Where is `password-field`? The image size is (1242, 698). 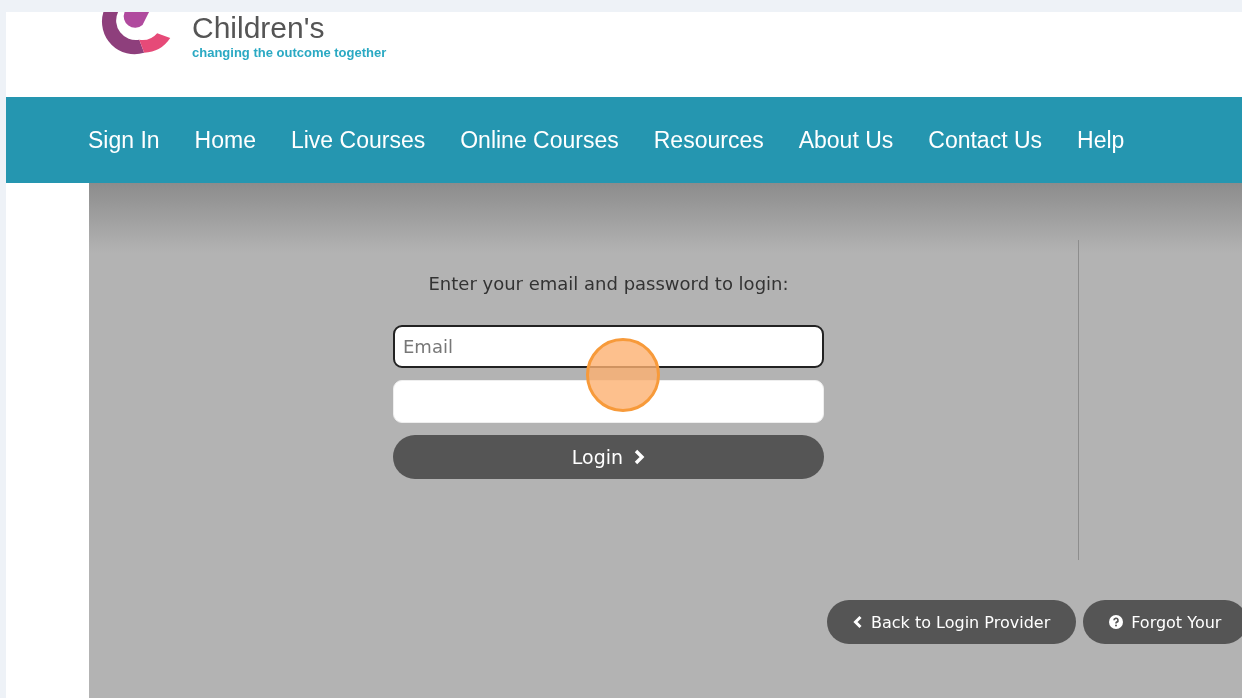 password-field is located at coordinates (608, 401).